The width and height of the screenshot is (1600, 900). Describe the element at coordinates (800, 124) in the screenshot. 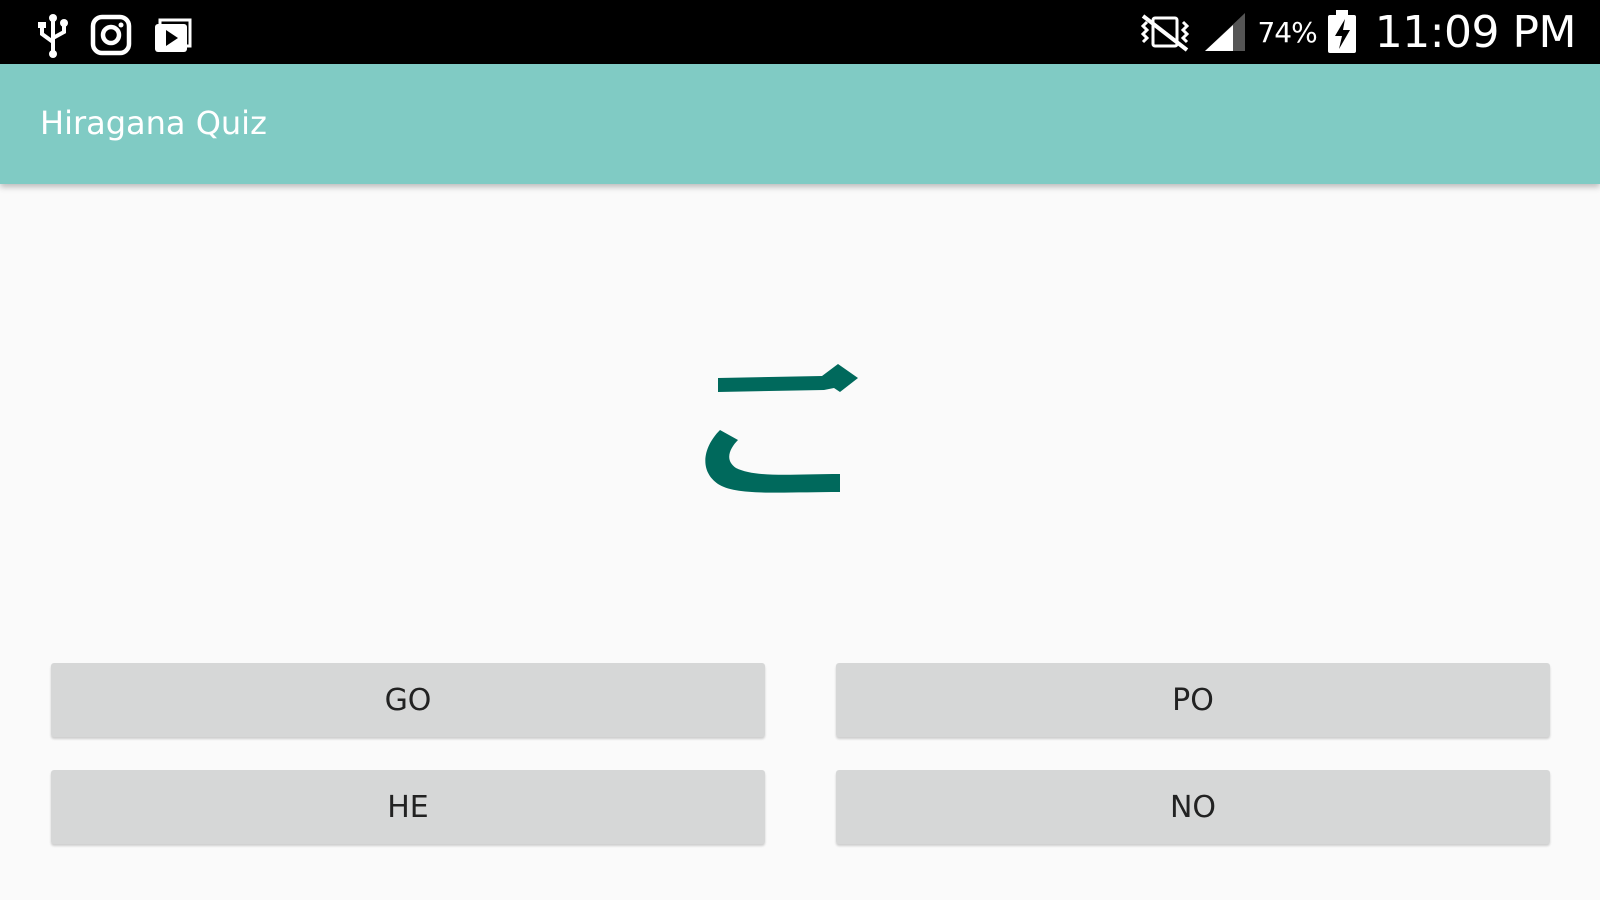

I see `app-bar: Hiragana Quiz` at that location.